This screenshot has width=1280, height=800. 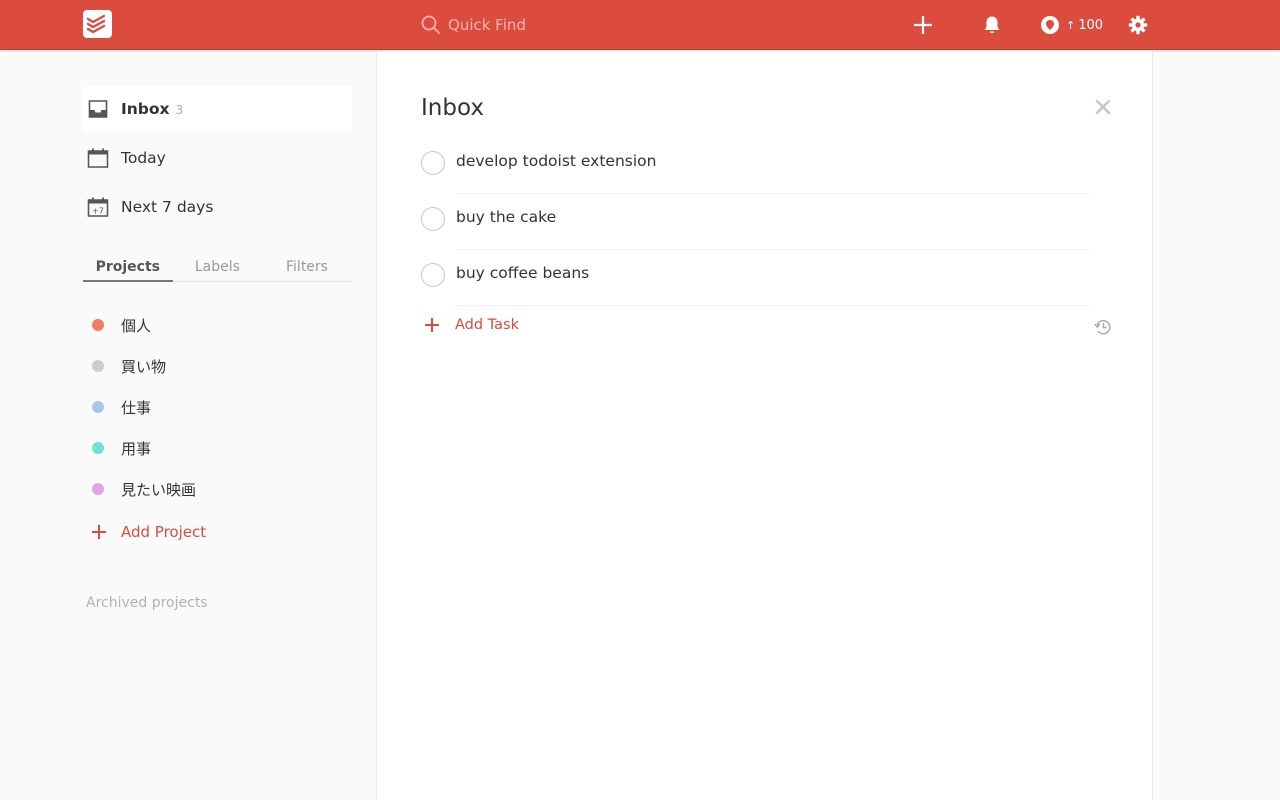 I want to click on karma-value: 100, so click(x=1091, y=25).